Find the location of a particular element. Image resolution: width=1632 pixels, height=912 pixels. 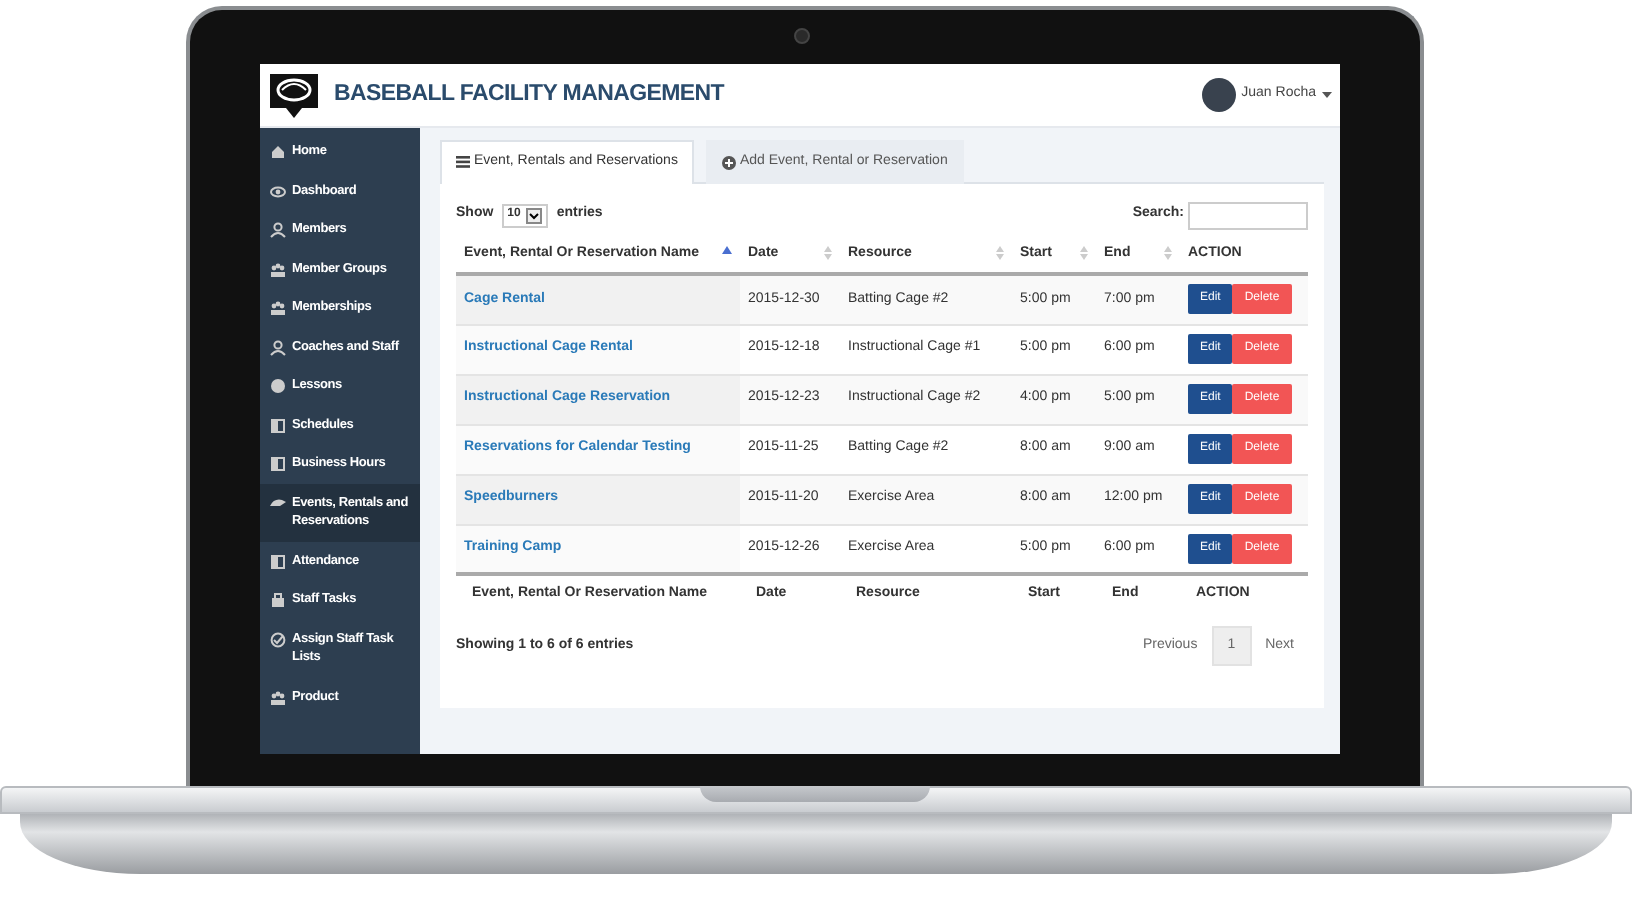

eye-icon is located at coordinates (278, 191).